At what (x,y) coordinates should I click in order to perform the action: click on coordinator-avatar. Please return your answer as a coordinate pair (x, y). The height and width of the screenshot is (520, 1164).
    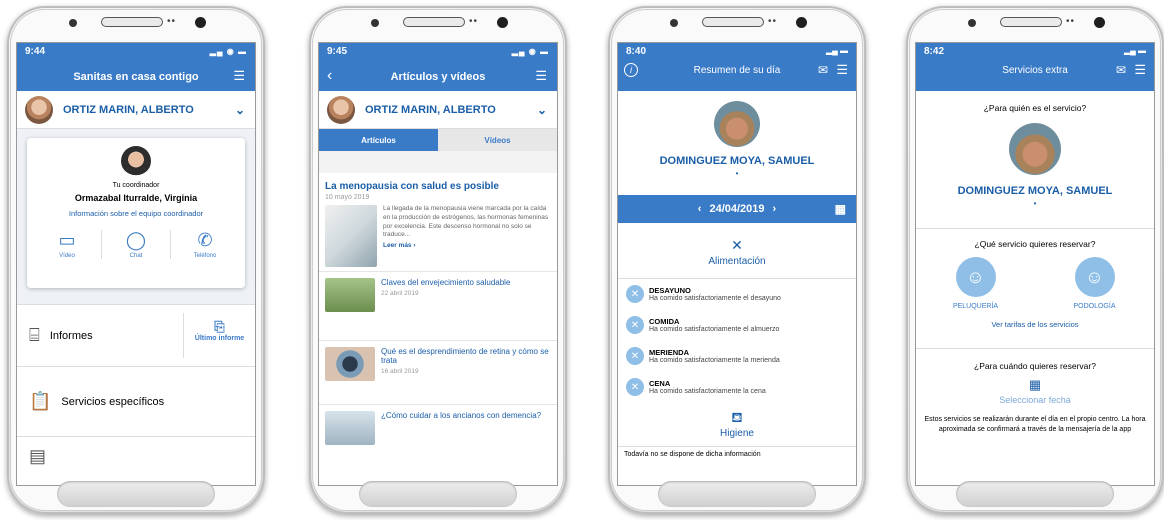
    Looking at the image, I should click on (136, 161).